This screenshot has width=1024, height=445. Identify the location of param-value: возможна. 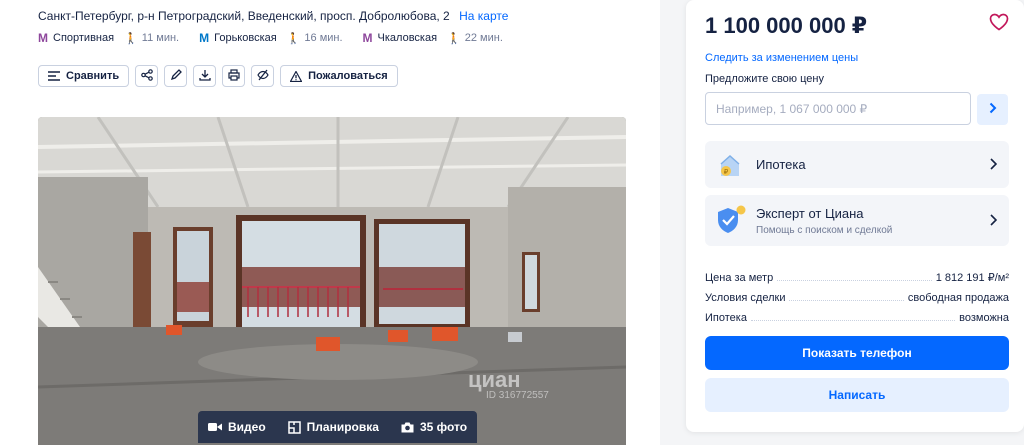
(982, 318).